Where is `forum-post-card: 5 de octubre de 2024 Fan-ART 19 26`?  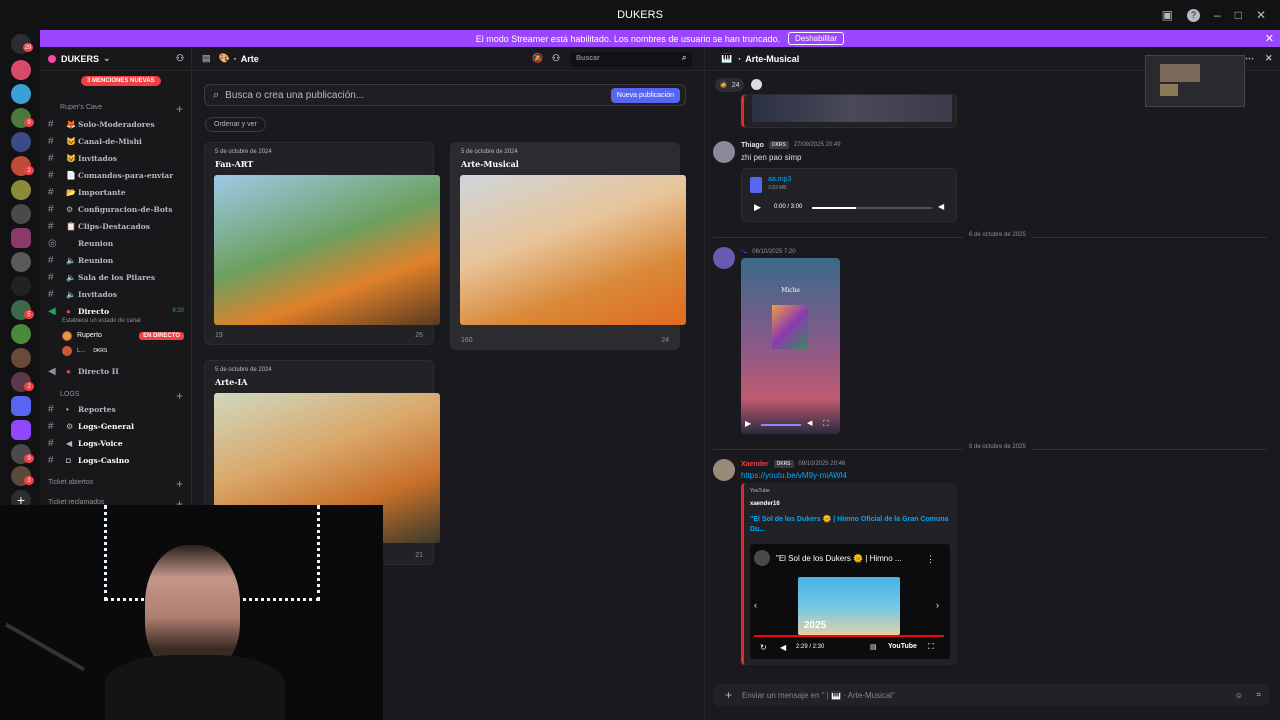
forum-post-card: 5 de octubre de 2024 Fan-ART 19 26 is located at coordinates (322, 243).